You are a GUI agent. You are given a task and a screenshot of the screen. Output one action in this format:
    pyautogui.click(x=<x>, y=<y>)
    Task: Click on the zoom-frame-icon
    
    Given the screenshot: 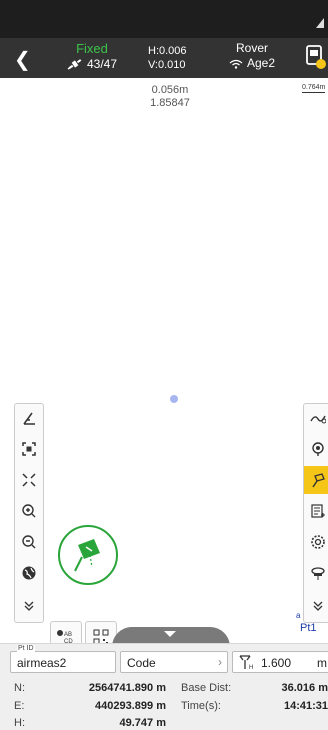 What is the action you would take?
    pyautogui.click(x=29, y=449)
    